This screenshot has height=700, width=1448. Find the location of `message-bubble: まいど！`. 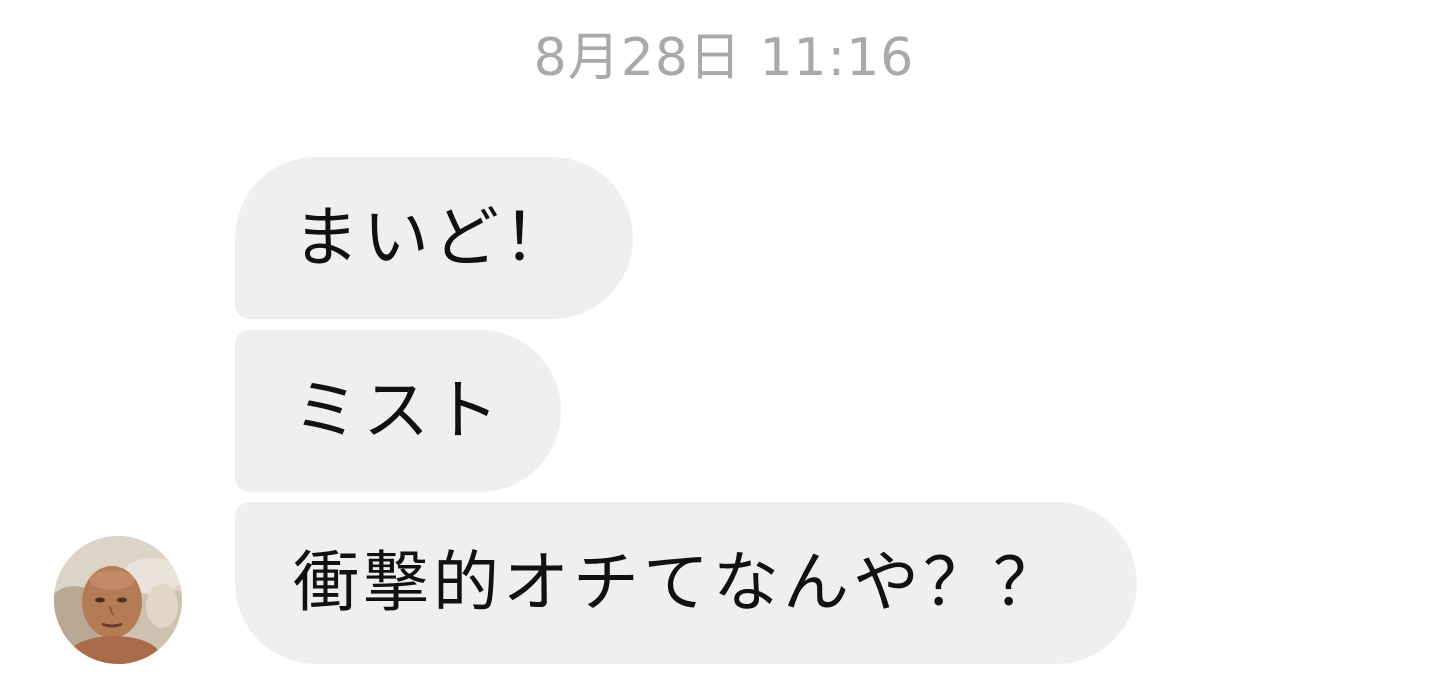

message-bubble: まいど！ is located at coordinates (434, 238).